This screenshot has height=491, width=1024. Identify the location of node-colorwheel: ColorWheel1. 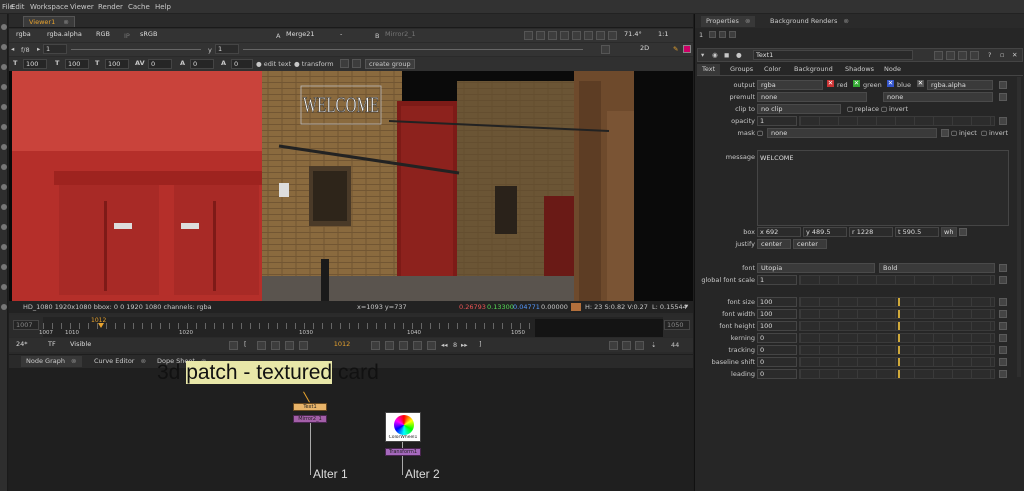
(403, 427).